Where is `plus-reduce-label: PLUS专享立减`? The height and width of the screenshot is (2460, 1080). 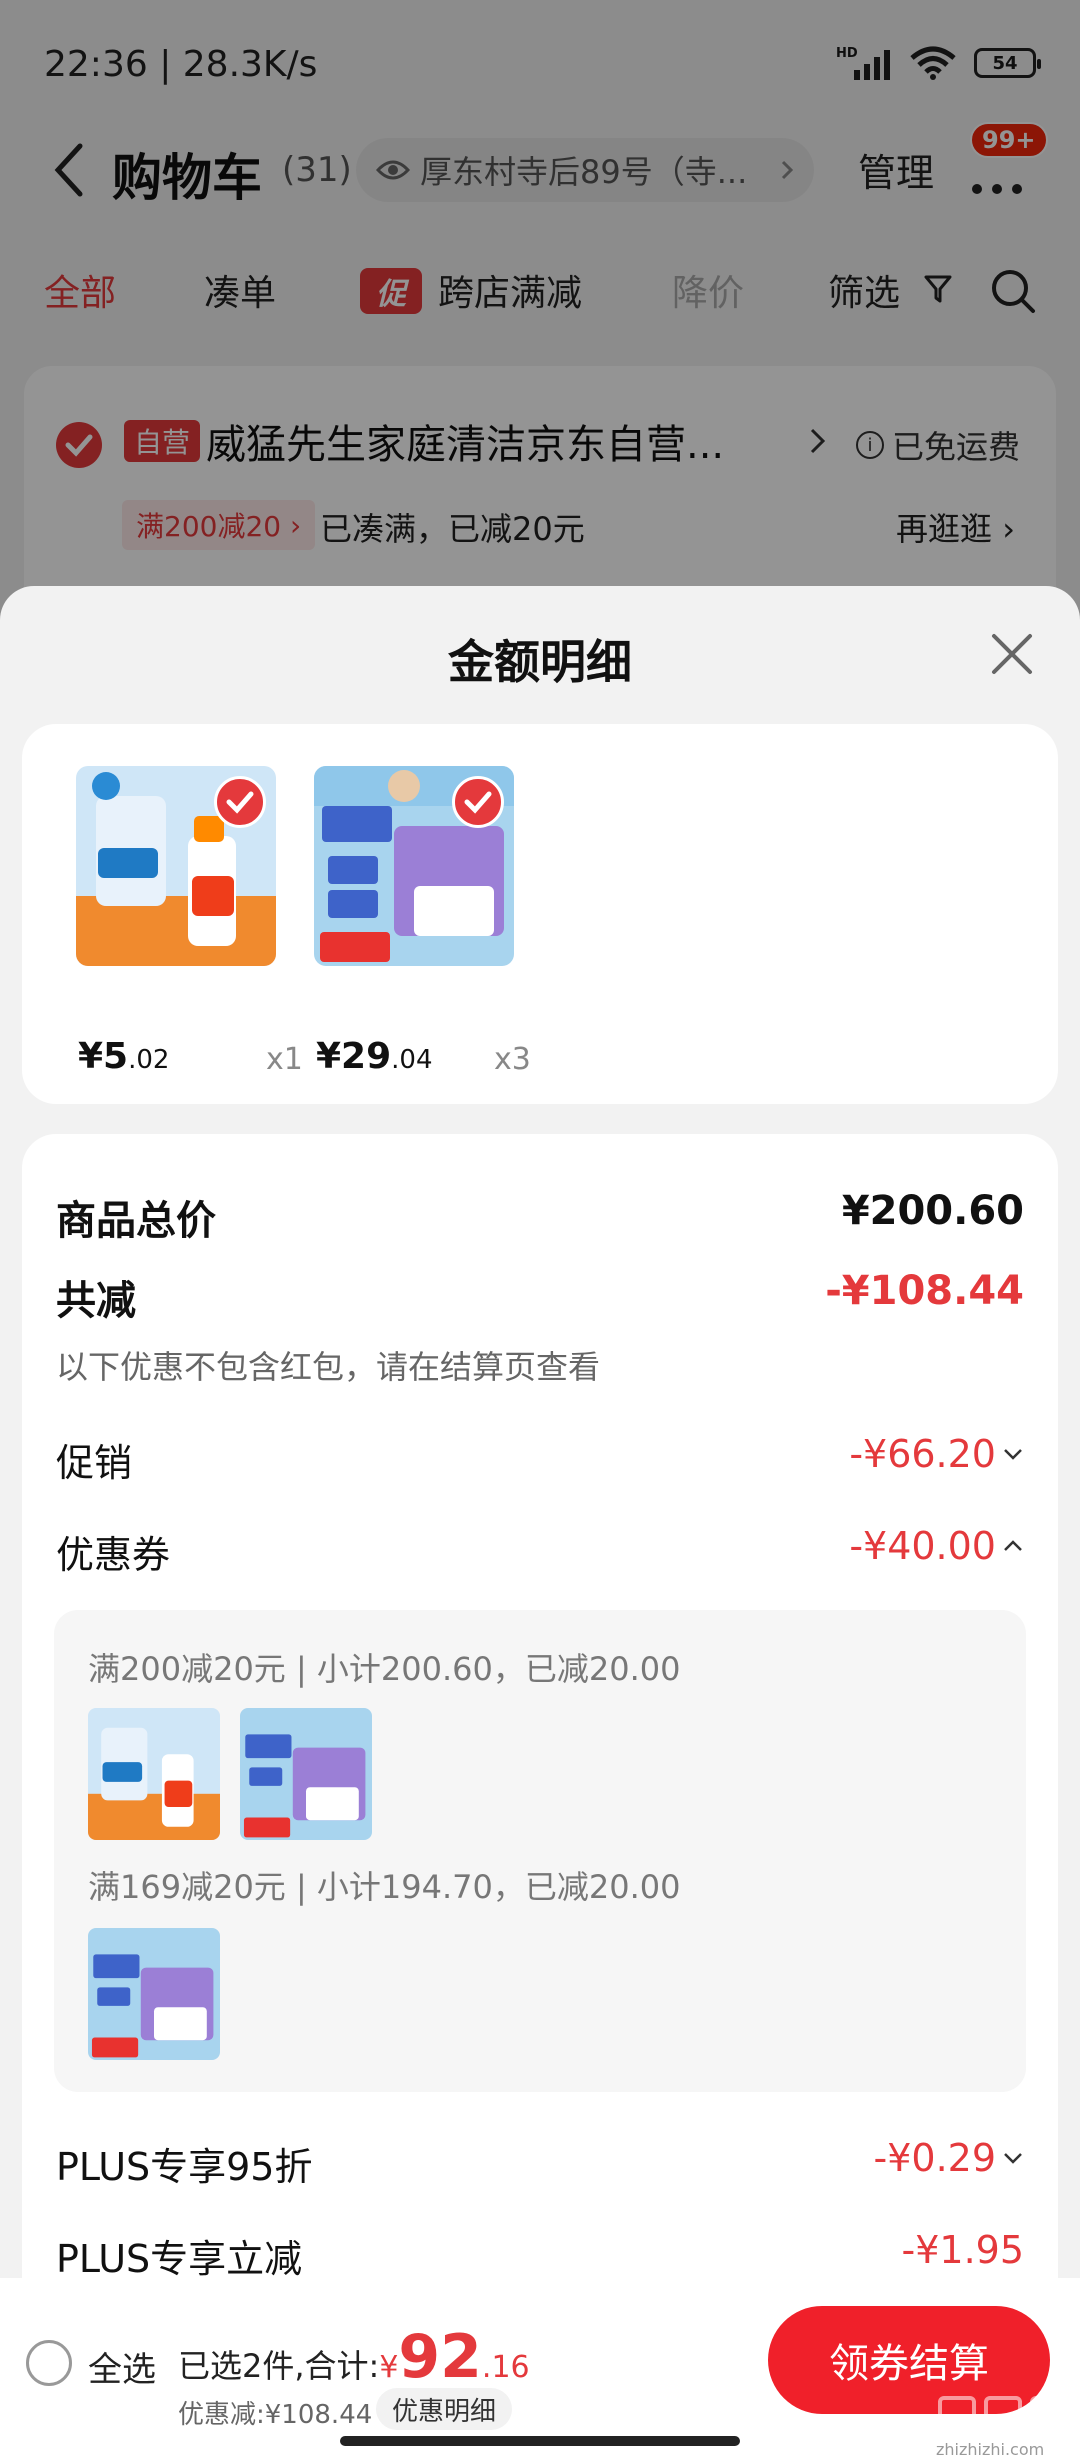 plus-reduce-label: PLUS专享立减 is located at coordinates (179, 2259).